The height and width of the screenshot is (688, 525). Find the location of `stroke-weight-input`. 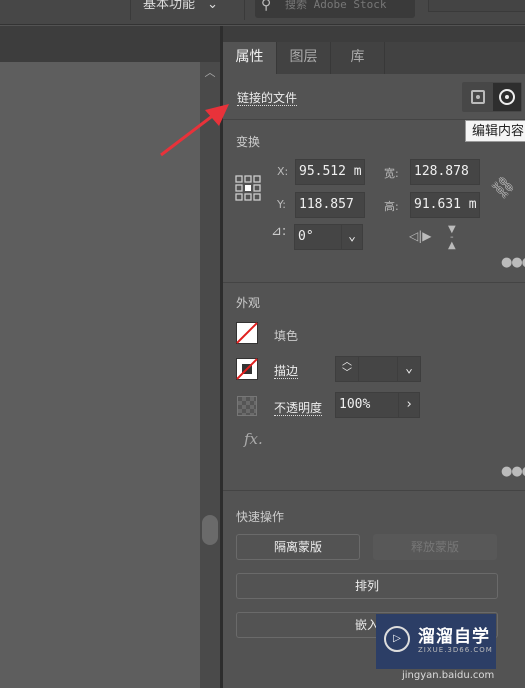

stroke-weight-input is located at coordinates (378, 369).